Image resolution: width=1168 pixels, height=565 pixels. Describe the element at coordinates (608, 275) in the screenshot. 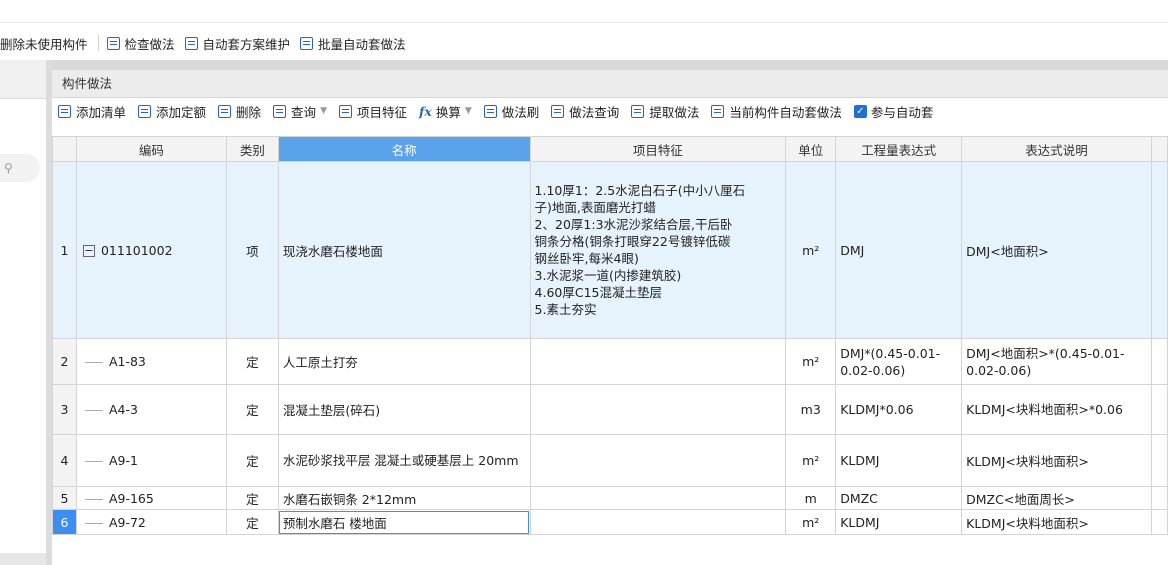

I see `feature-line: 3.水泥浆一道(内掺建筑胶)` at that location.